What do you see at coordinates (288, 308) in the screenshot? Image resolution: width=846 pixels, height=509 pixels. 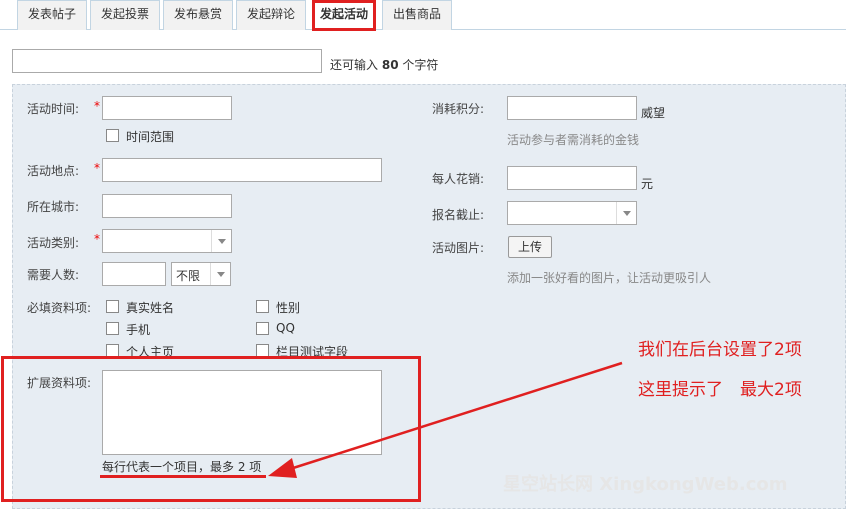 I see `required-field-label: 性别` at bounding box center [288, 308].